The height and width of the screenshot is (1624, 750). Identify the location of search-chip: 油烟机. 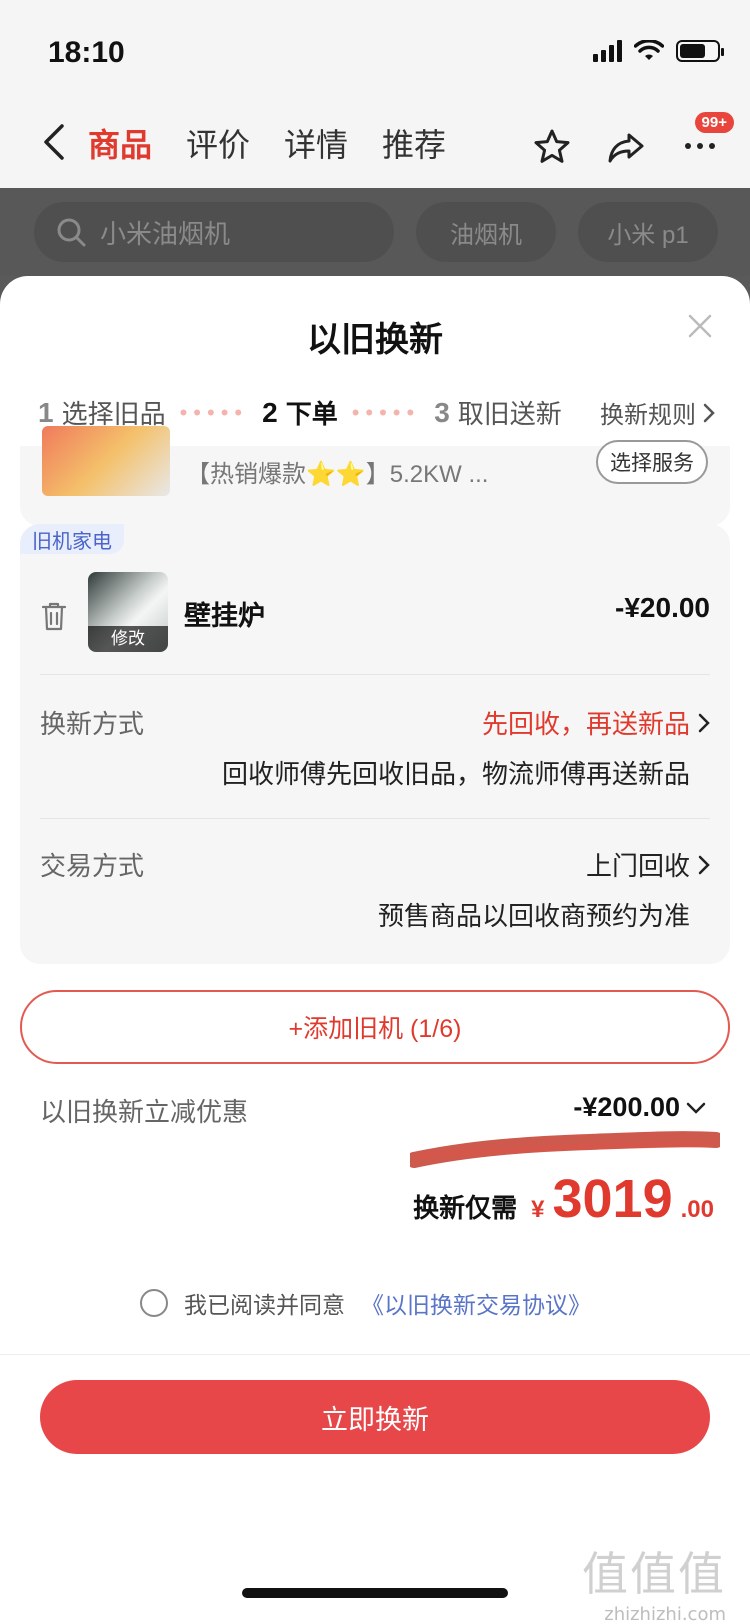
(486, 232).